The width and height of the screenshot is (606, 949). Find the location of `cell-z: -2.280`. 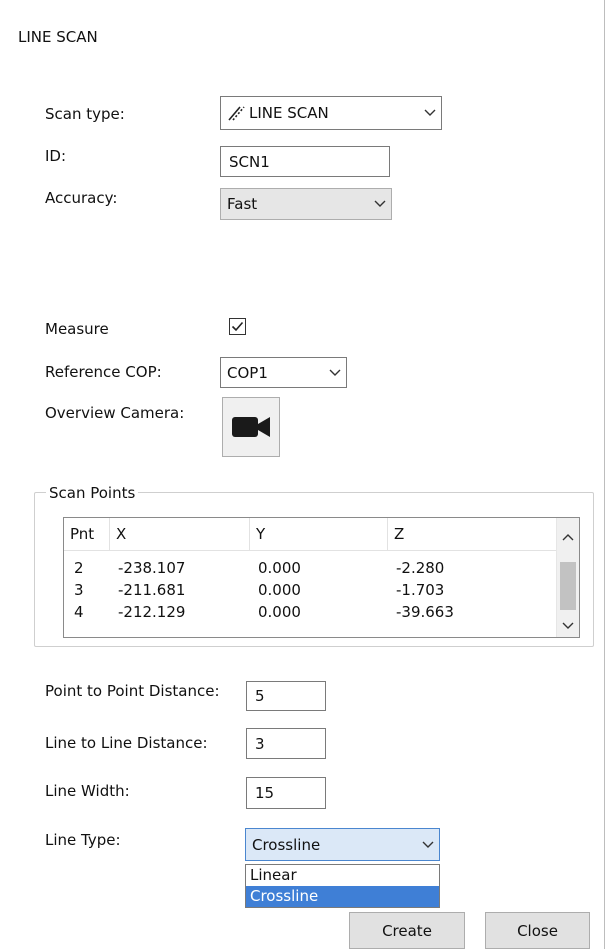

cell-z: -2.280 is located at coordinates (420, 568).